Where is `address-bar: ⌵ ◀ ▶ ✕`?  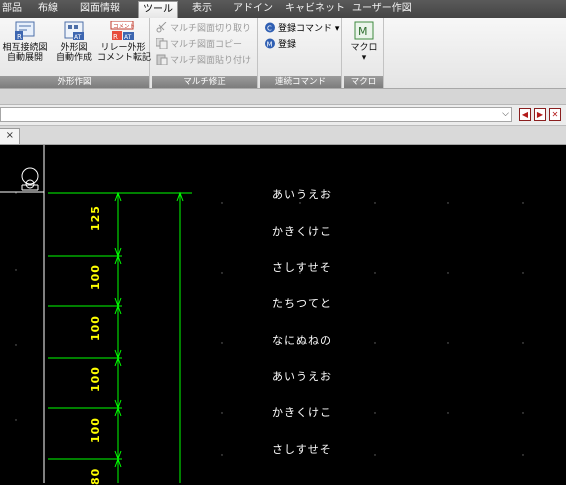 address-bar: ⌵ ◀ ▶ ✕ is located at coordinates (283, 115).